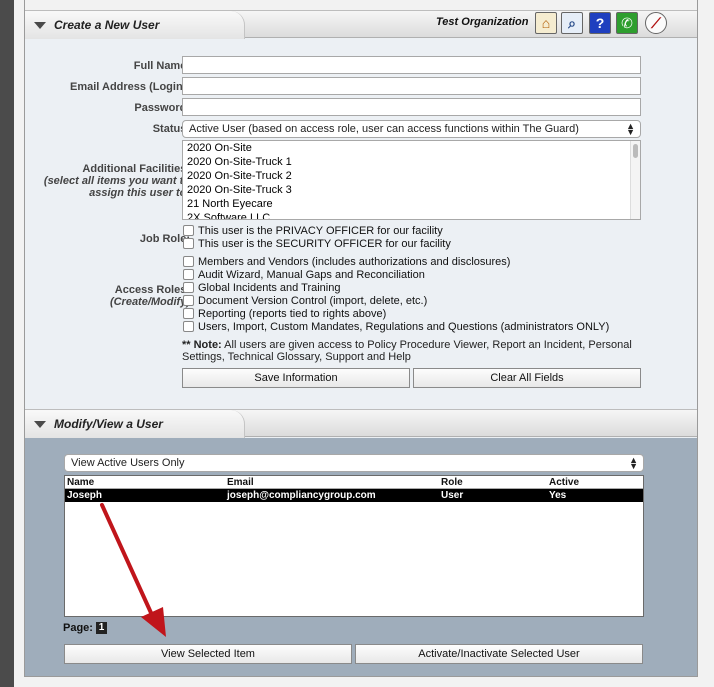  I want to click on home-icon: ⌂, so click(546, 23).